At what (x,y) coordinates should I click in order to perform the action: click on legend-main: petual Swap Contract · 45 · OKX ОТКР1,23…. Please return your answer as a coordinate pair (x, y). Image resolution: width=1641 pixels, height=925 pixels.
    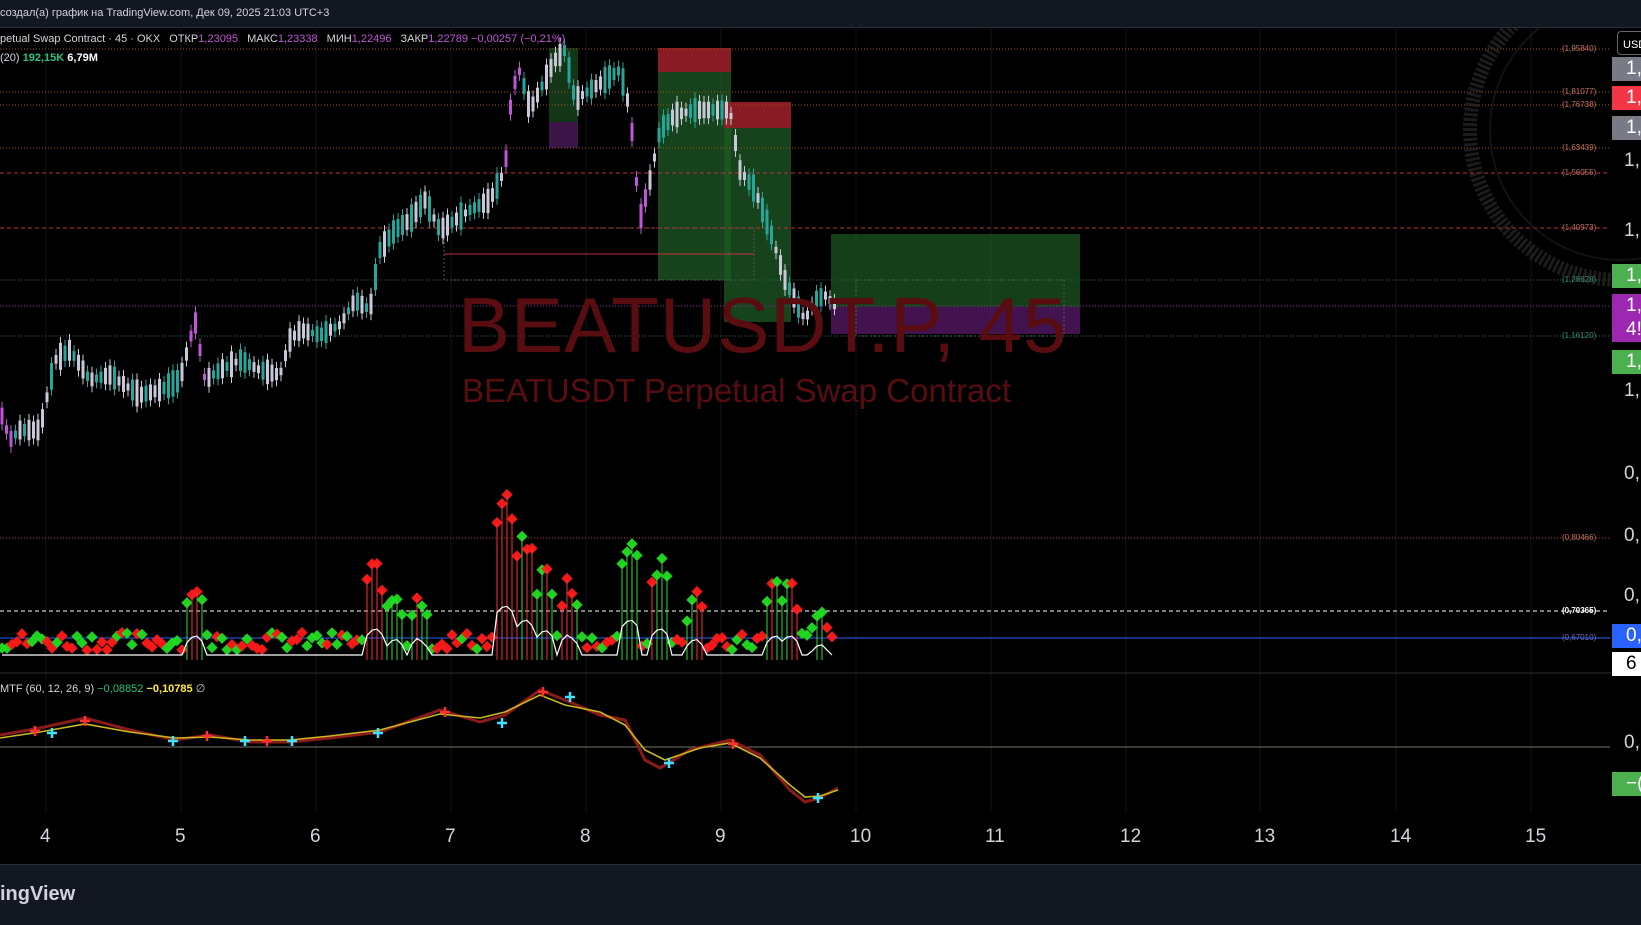
    Looking at the image, I should click on (282, 39).